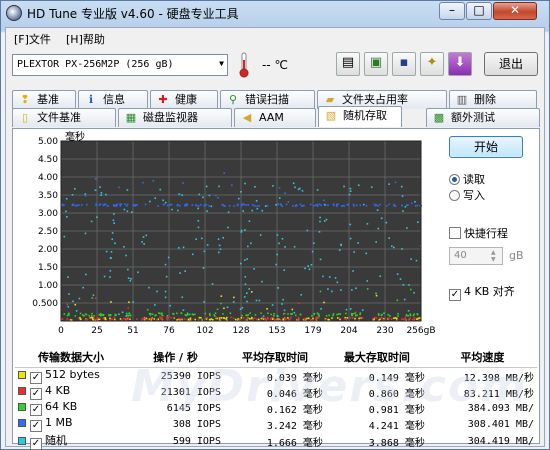 The height and width of the screenshot is (450, 550). I want to click on write-radio: 写入, so click(467, 195).